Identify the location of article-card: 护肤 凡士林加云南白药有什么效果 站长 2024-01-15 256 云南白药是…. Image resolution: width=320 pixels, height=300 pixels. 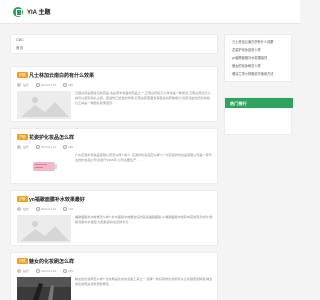
(114, 94).